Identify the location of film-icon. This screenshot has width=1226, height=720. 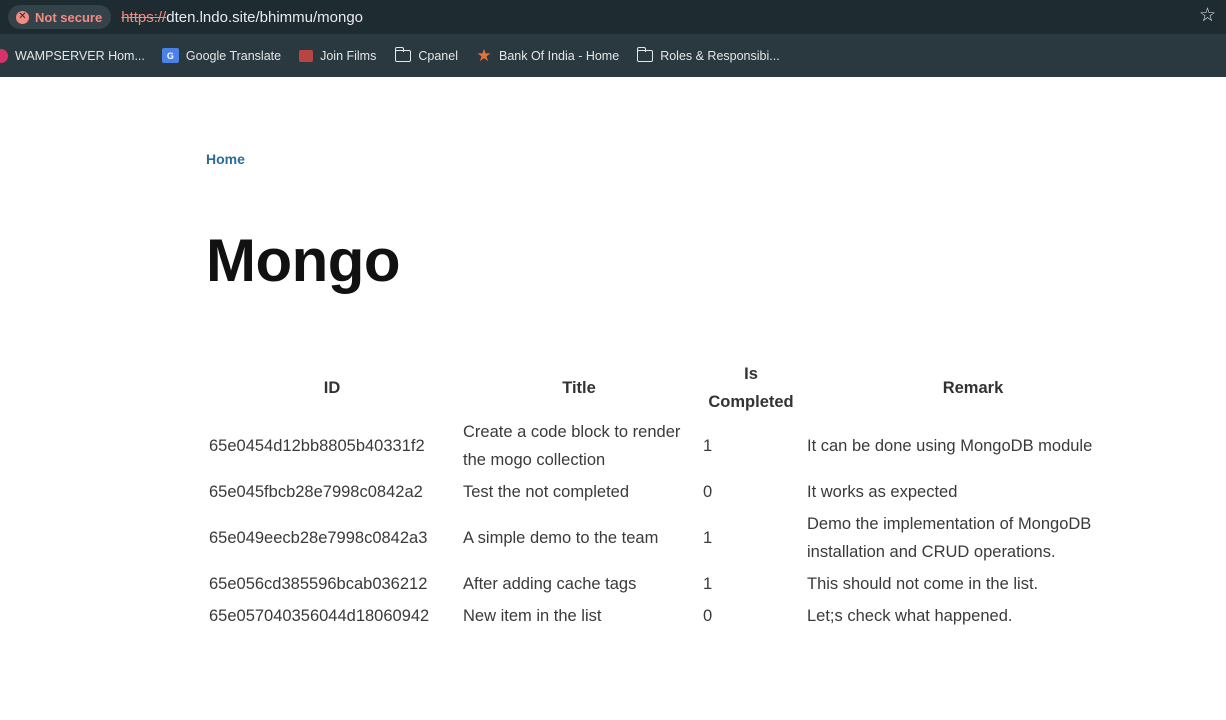
(306, 55).